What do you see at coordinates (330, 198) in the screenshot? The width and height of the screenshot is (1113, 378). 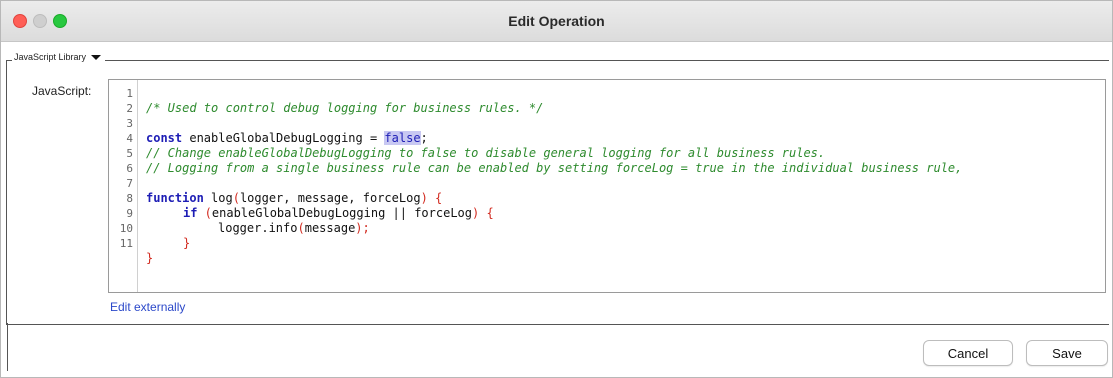 I see `parameters: logger, message, forceLog` at bounding box center [330, 198].